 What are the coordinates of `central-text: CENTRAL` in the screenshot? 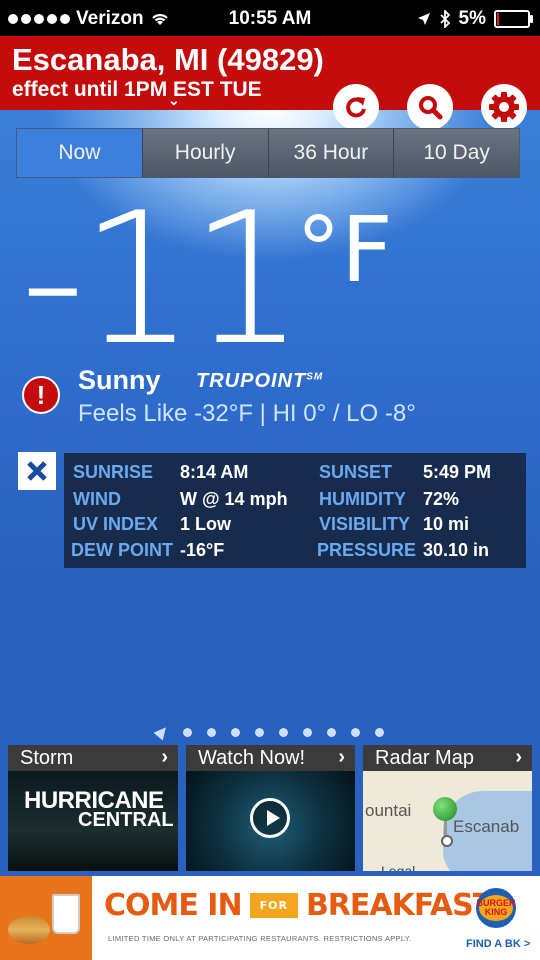 It's located at (126, 820).